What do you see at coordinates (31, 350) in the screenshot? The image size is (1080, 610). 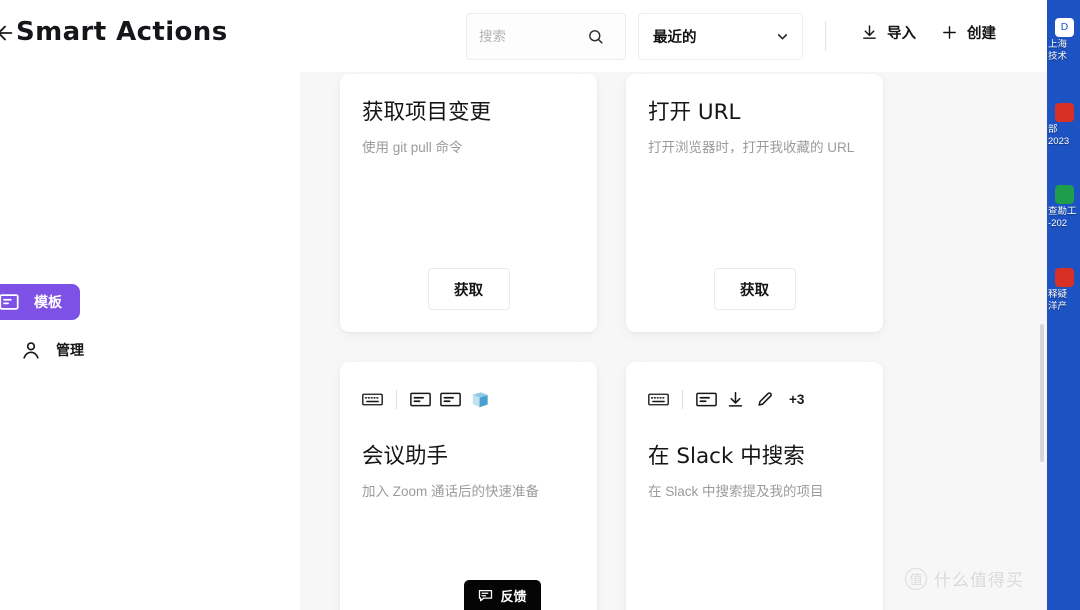 I see `person-icon` at bounding box center [31, 350].